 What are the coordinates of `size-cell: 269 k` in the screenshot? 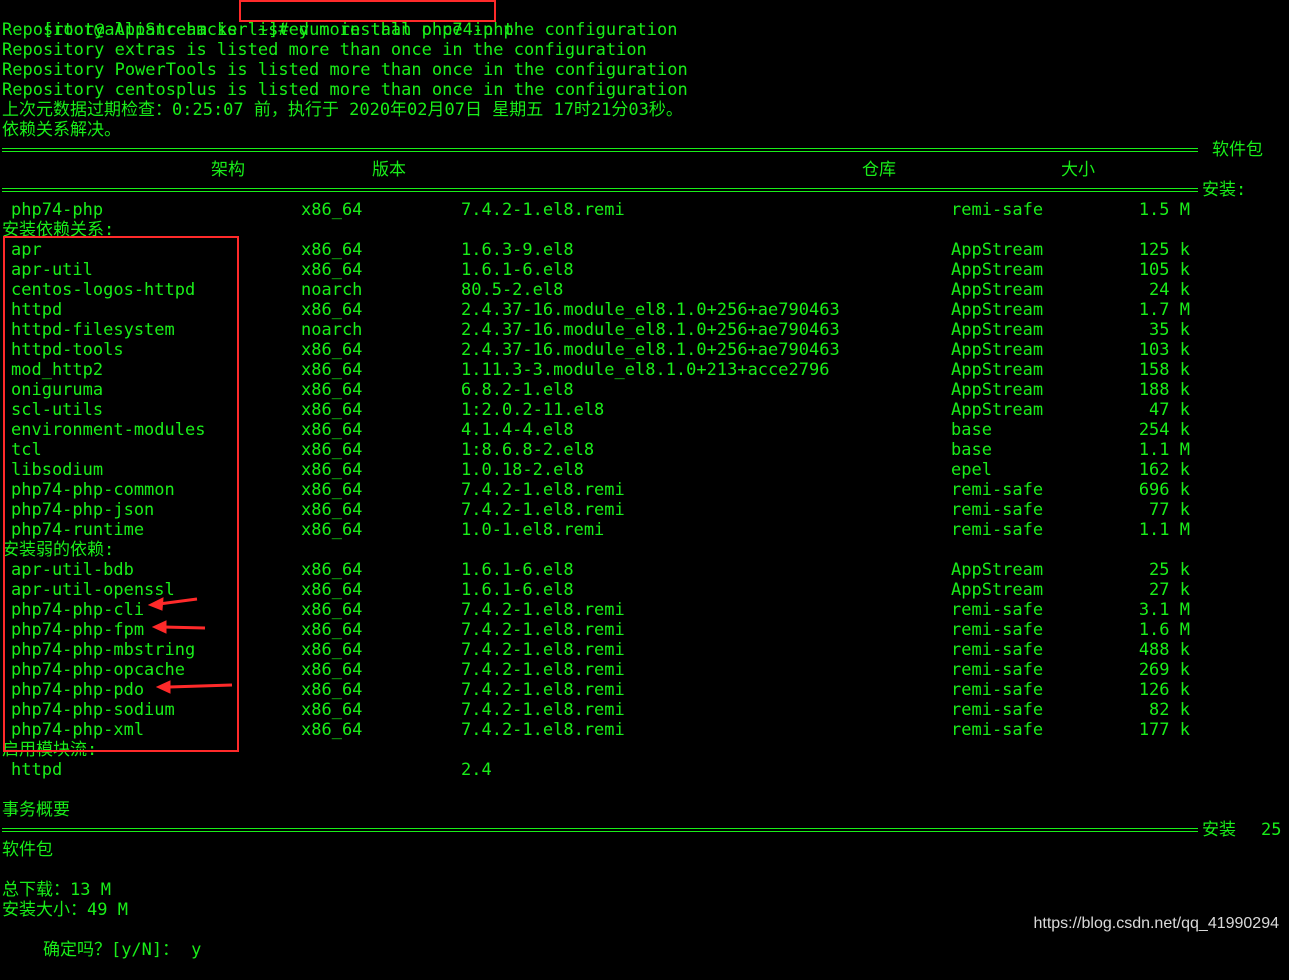 It's located at (1164, 670).